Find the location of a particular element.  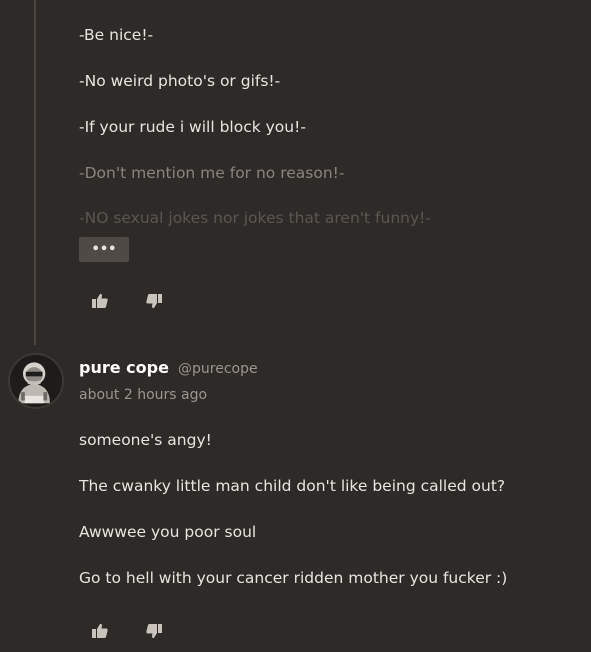

avatar is located at coordinates (36, 381).